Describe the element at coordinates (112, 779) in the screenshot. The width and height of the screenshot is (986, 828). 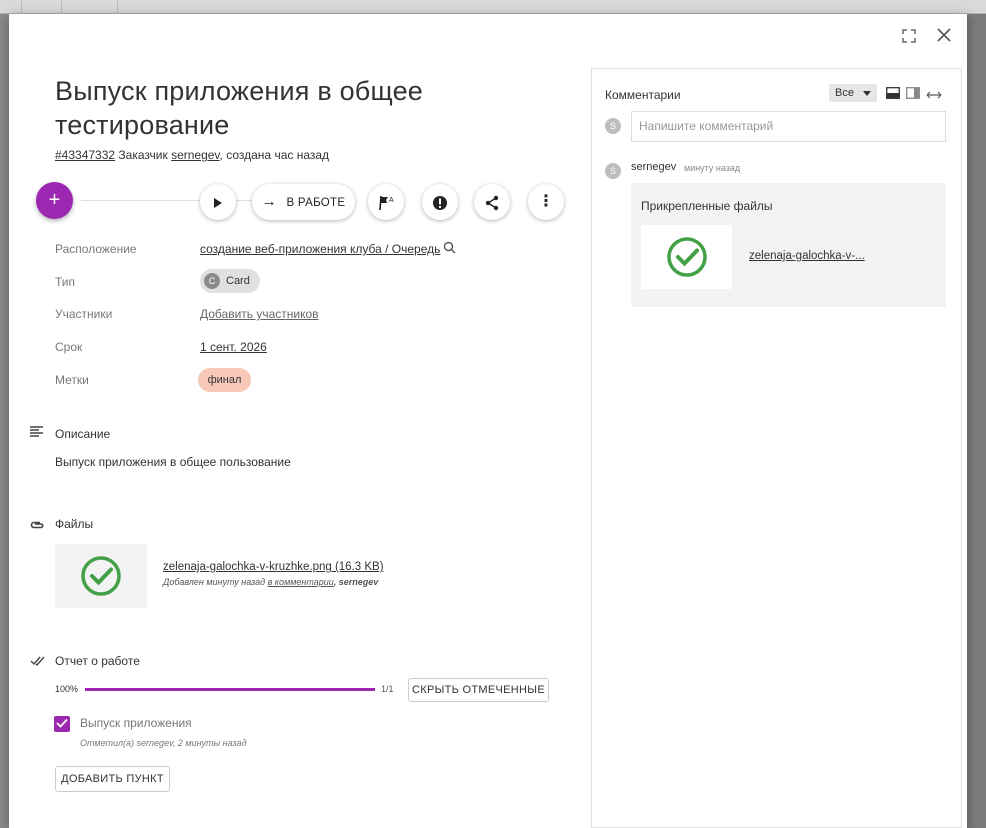
I see `add-item-button: ДОБАВИТЬ ПУНКТ` at that location.